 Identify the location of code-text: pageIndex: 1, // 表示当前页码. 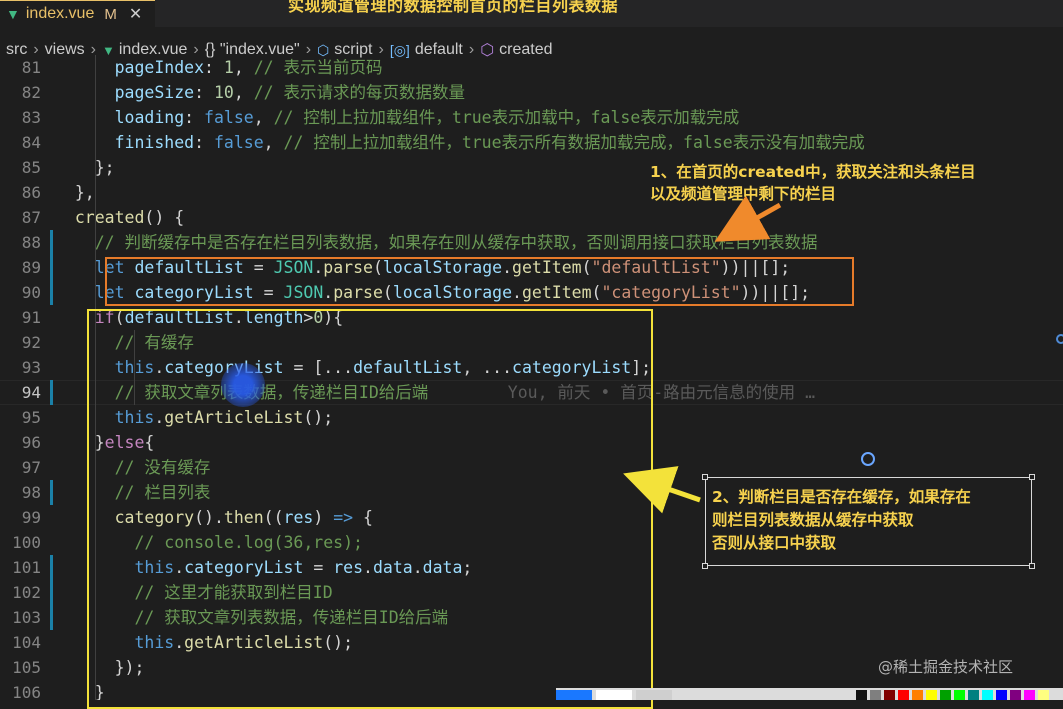
(248, 67).